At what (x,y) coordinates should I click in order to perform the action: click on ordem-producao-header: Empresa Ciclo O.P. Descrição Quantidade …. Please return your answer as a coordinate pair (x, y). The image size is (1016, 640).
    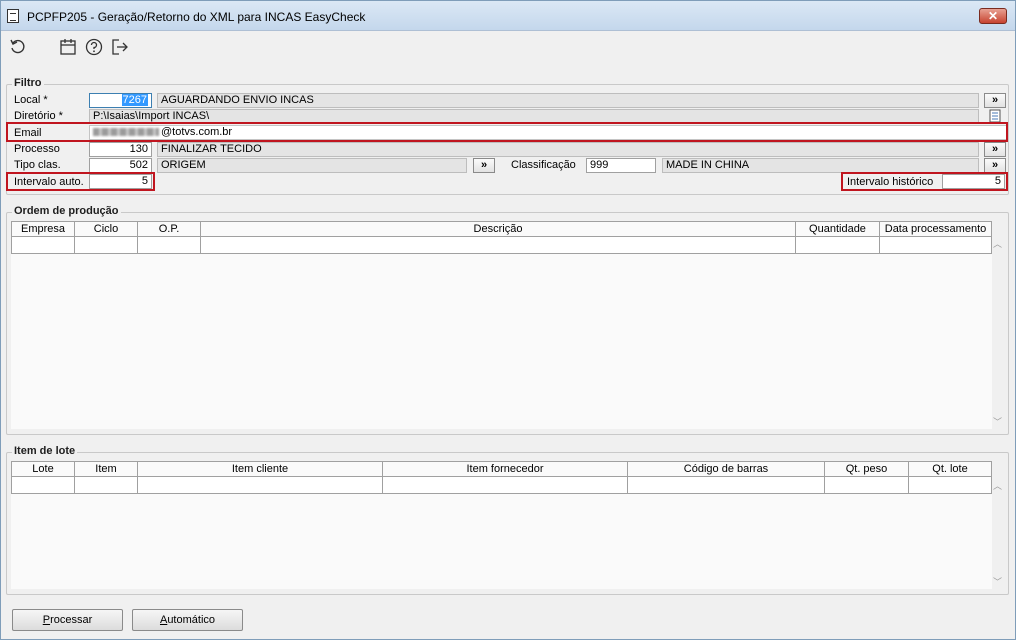
    Looking at the image, I should click on (501, 229).